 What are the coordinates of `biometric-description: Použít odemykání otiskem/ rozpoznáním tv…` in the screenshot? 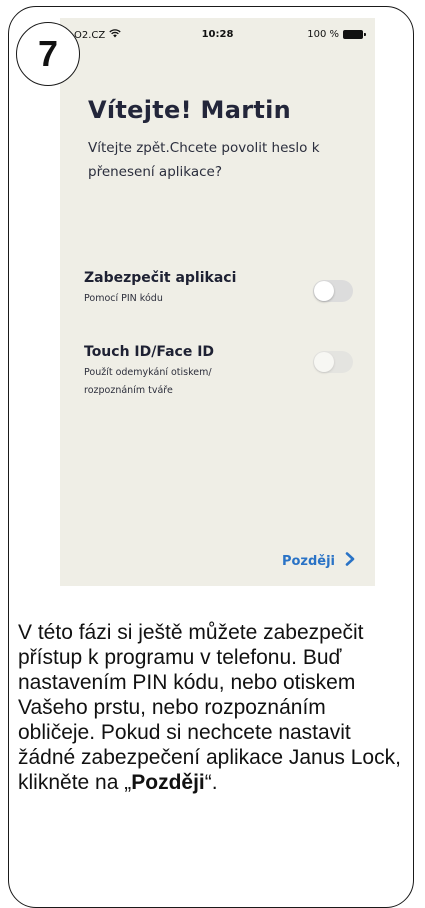 It's located at (148, 381).